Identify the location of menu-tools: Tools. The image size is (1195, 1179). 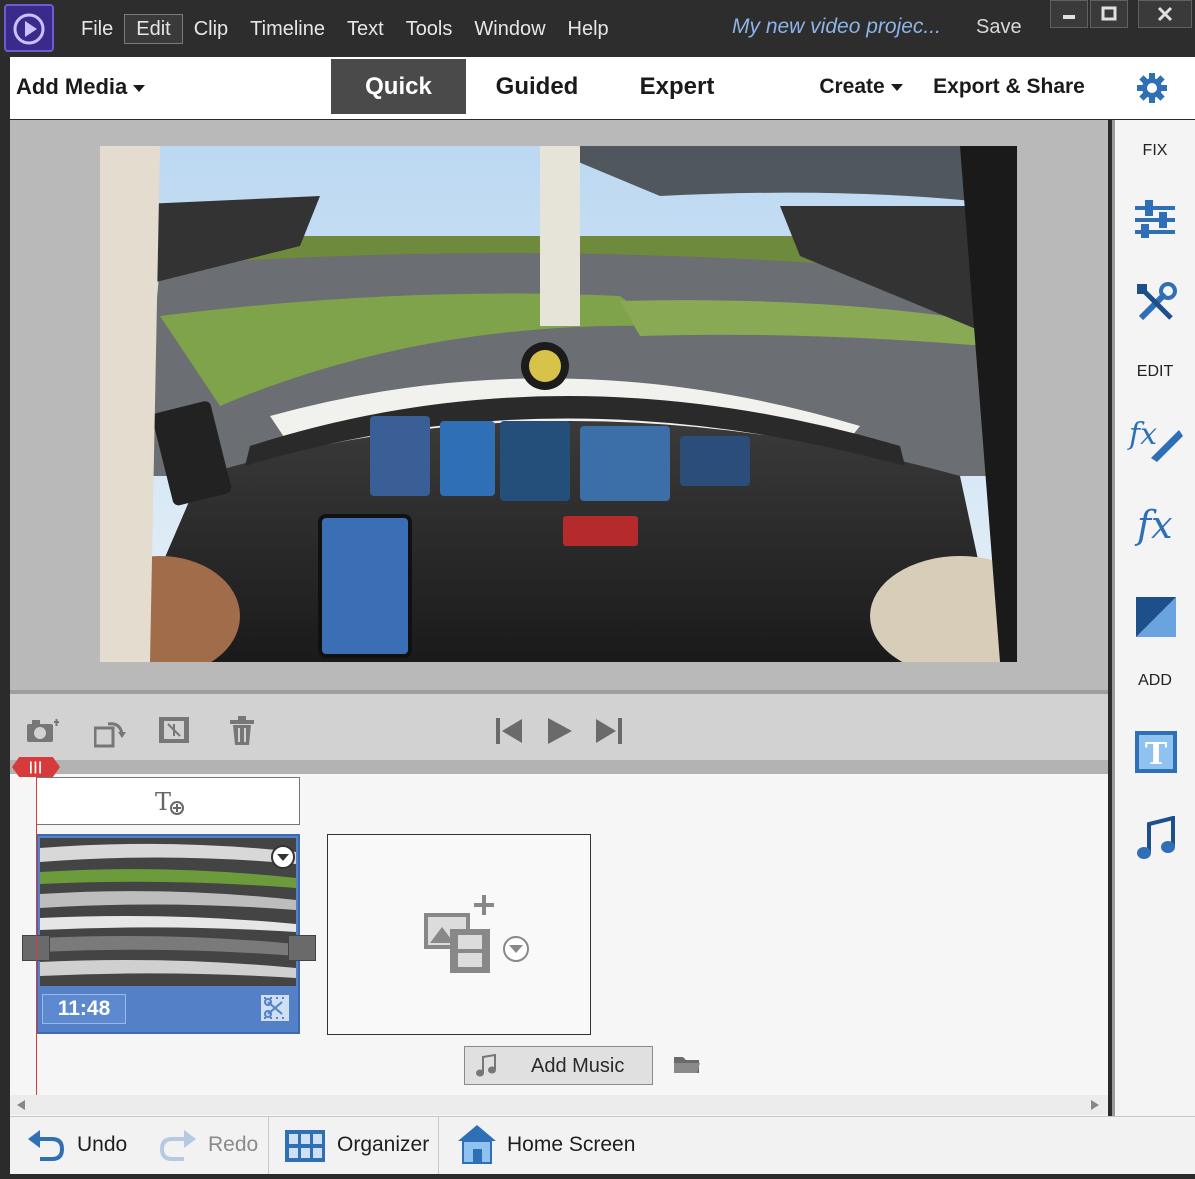
(429, 29).